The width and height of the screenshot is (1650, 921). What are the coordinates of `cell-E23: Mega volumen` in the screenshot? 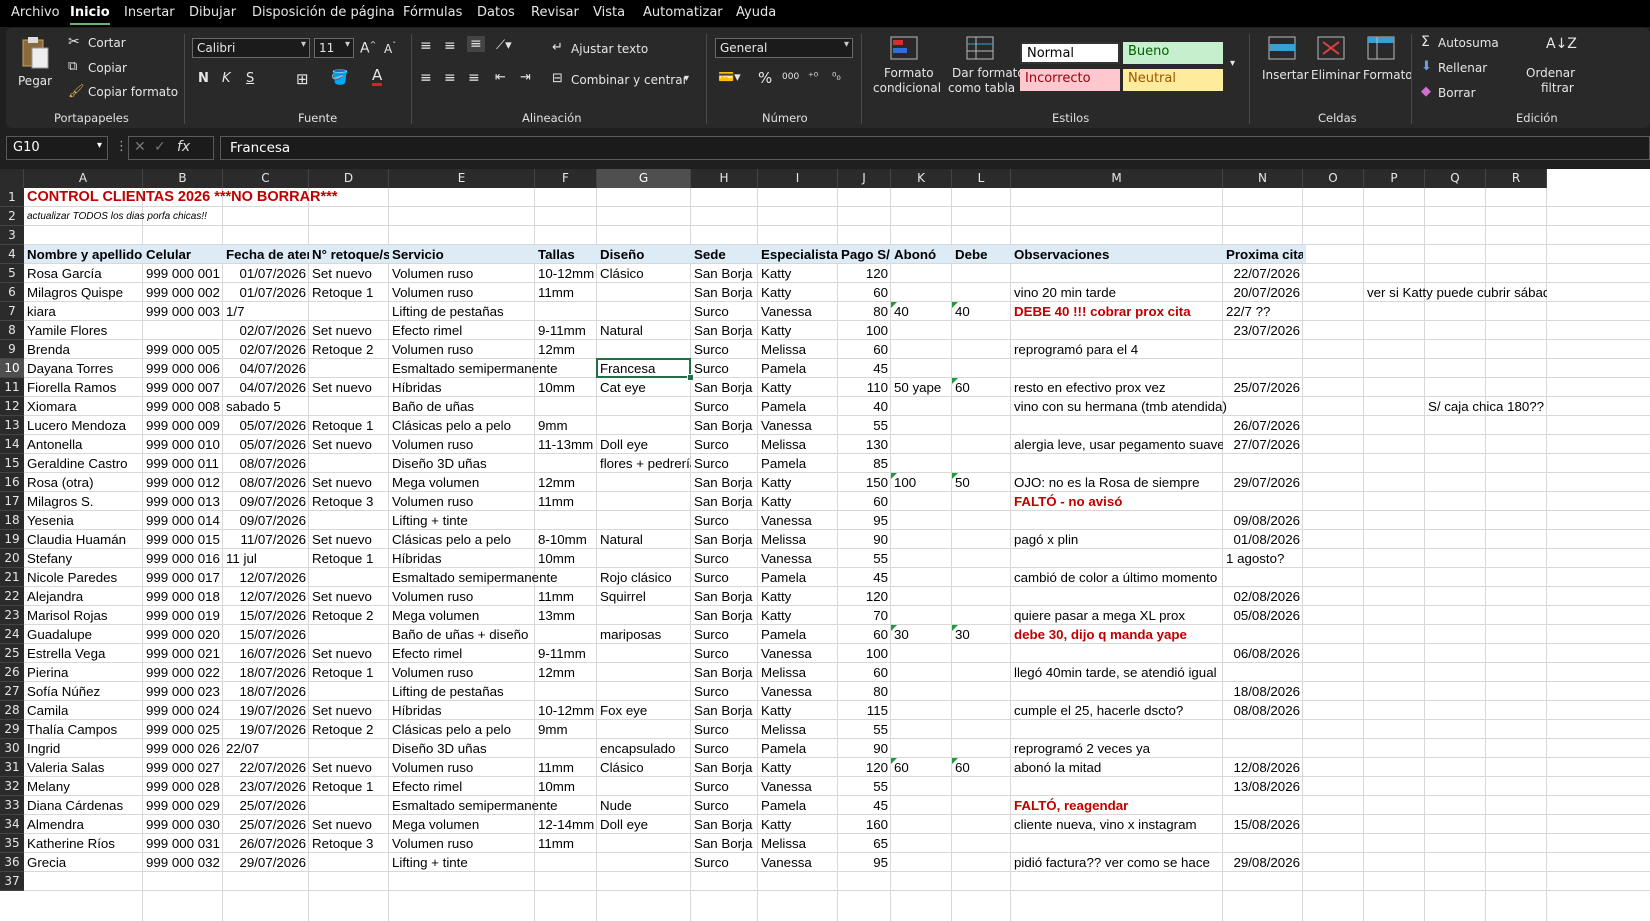 It's located at (462, 615).